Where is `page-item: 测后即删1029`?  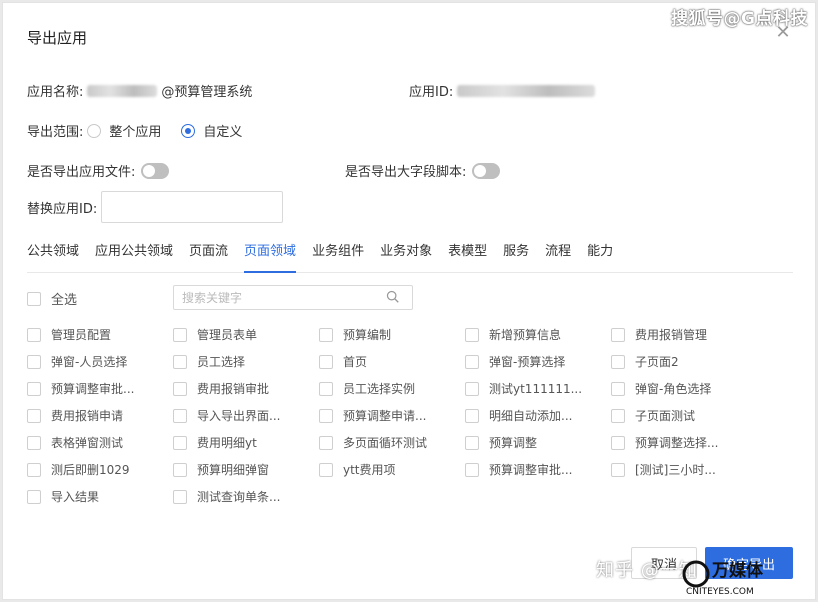
page-item: 测后即删1029 is located at coordinates (100, 469).